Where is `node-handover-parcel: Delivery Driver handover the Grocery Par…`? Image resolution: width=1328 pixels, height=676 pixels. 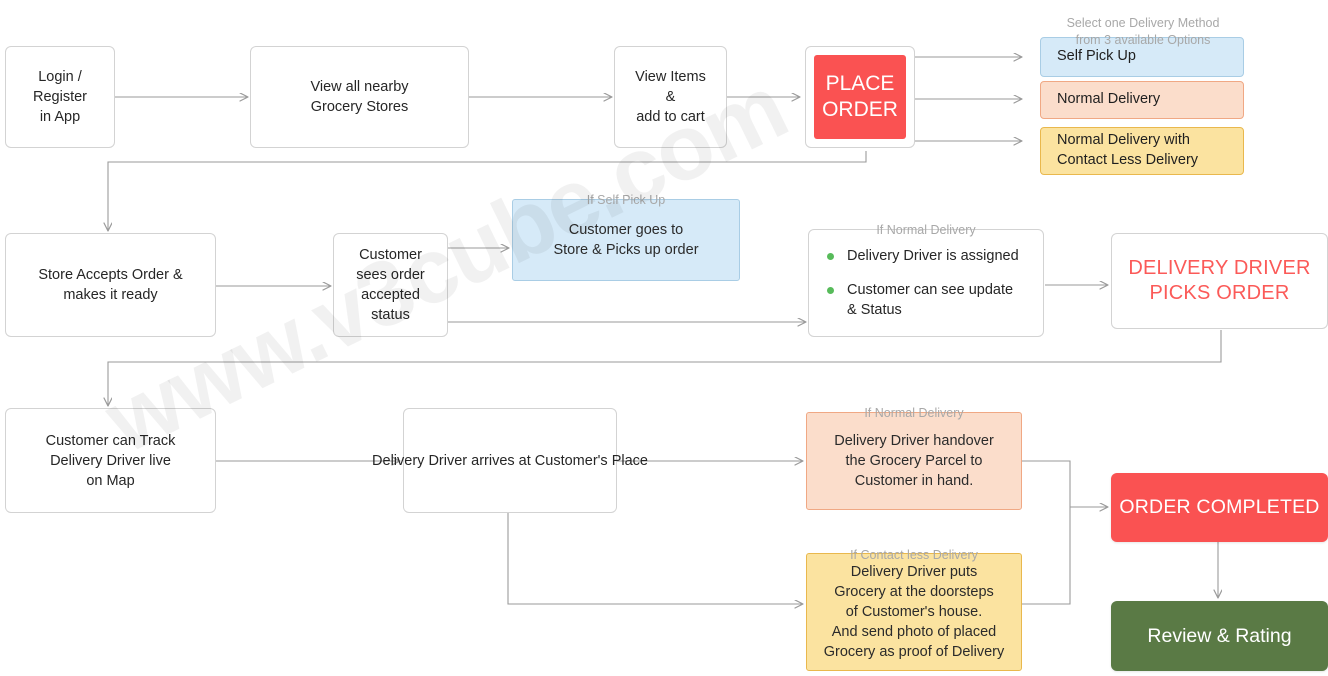 node-handover-parcel: Delivery Driver handover the Grocery Par… is located at coordinates (914, 461).